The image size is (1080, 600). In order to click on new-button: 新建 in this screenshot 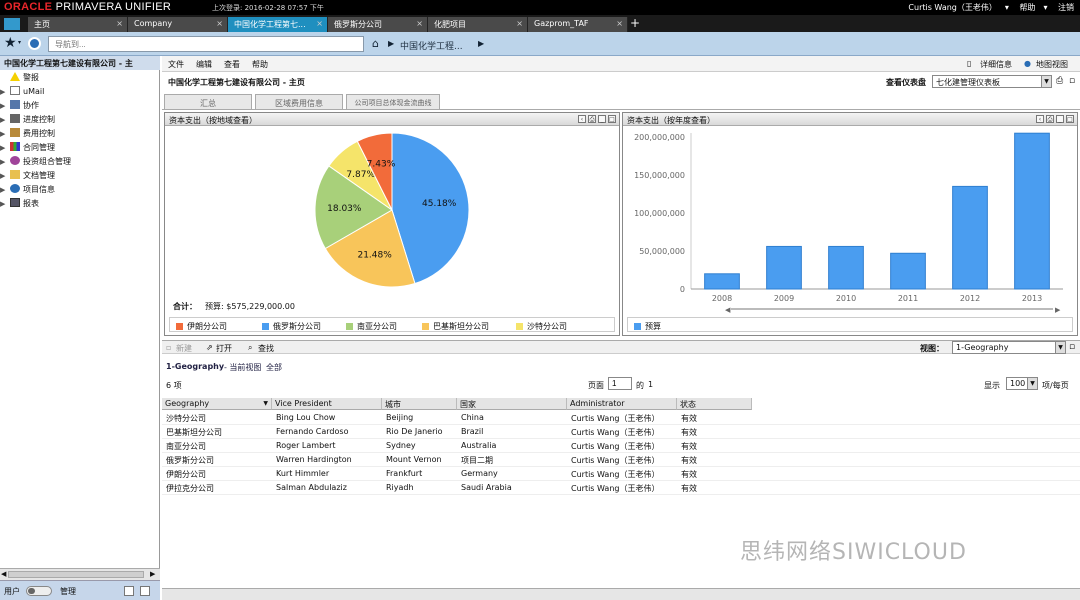, I will do `click(184, 348)`.